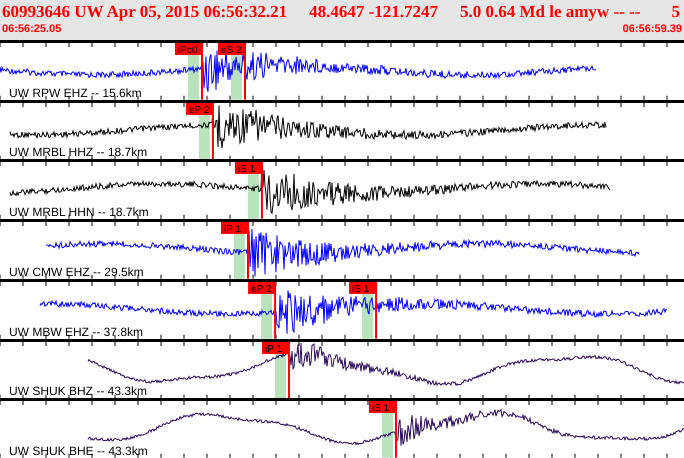  Describe the element at coordinates (145, 12) in the screenshot. I see `event-id-time: 60993646 UW Apr 05, 2015 06:56:32.21` at that location.